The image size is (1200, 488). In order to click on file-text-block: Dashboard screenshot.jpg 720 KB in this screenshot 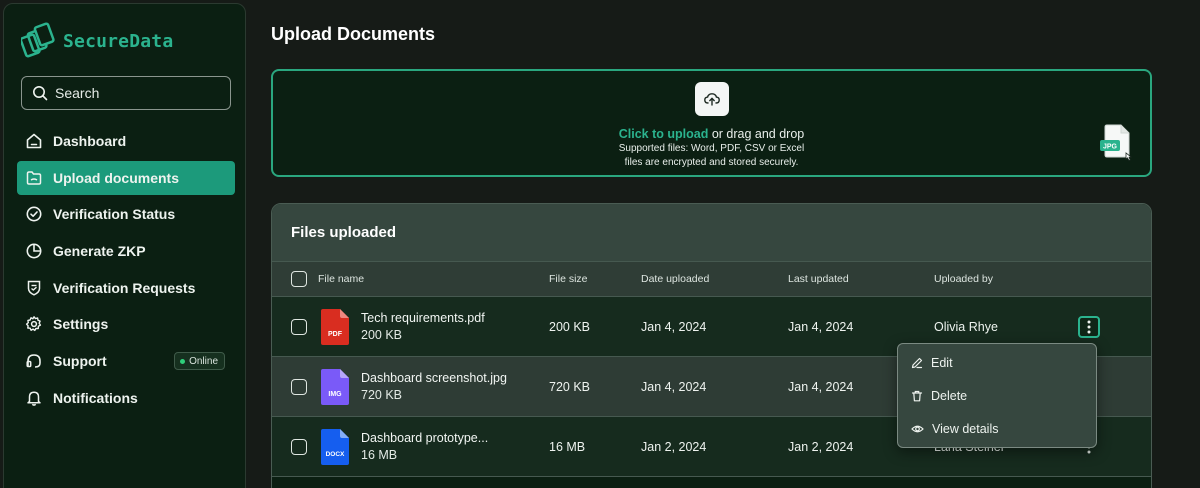, I will do `click(434, 386)`.